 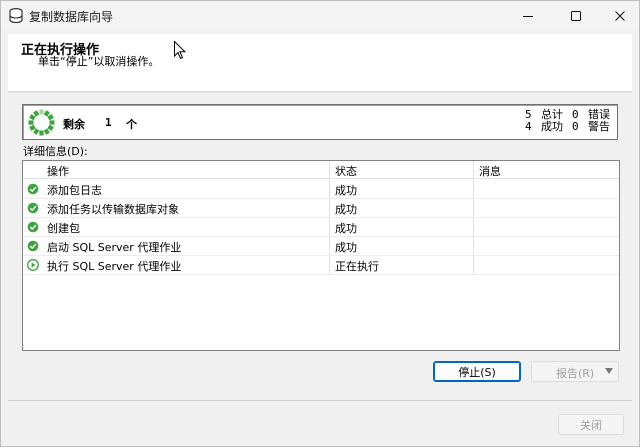 I want to click on column-header-status: 状态, so click(x=346, y=171).